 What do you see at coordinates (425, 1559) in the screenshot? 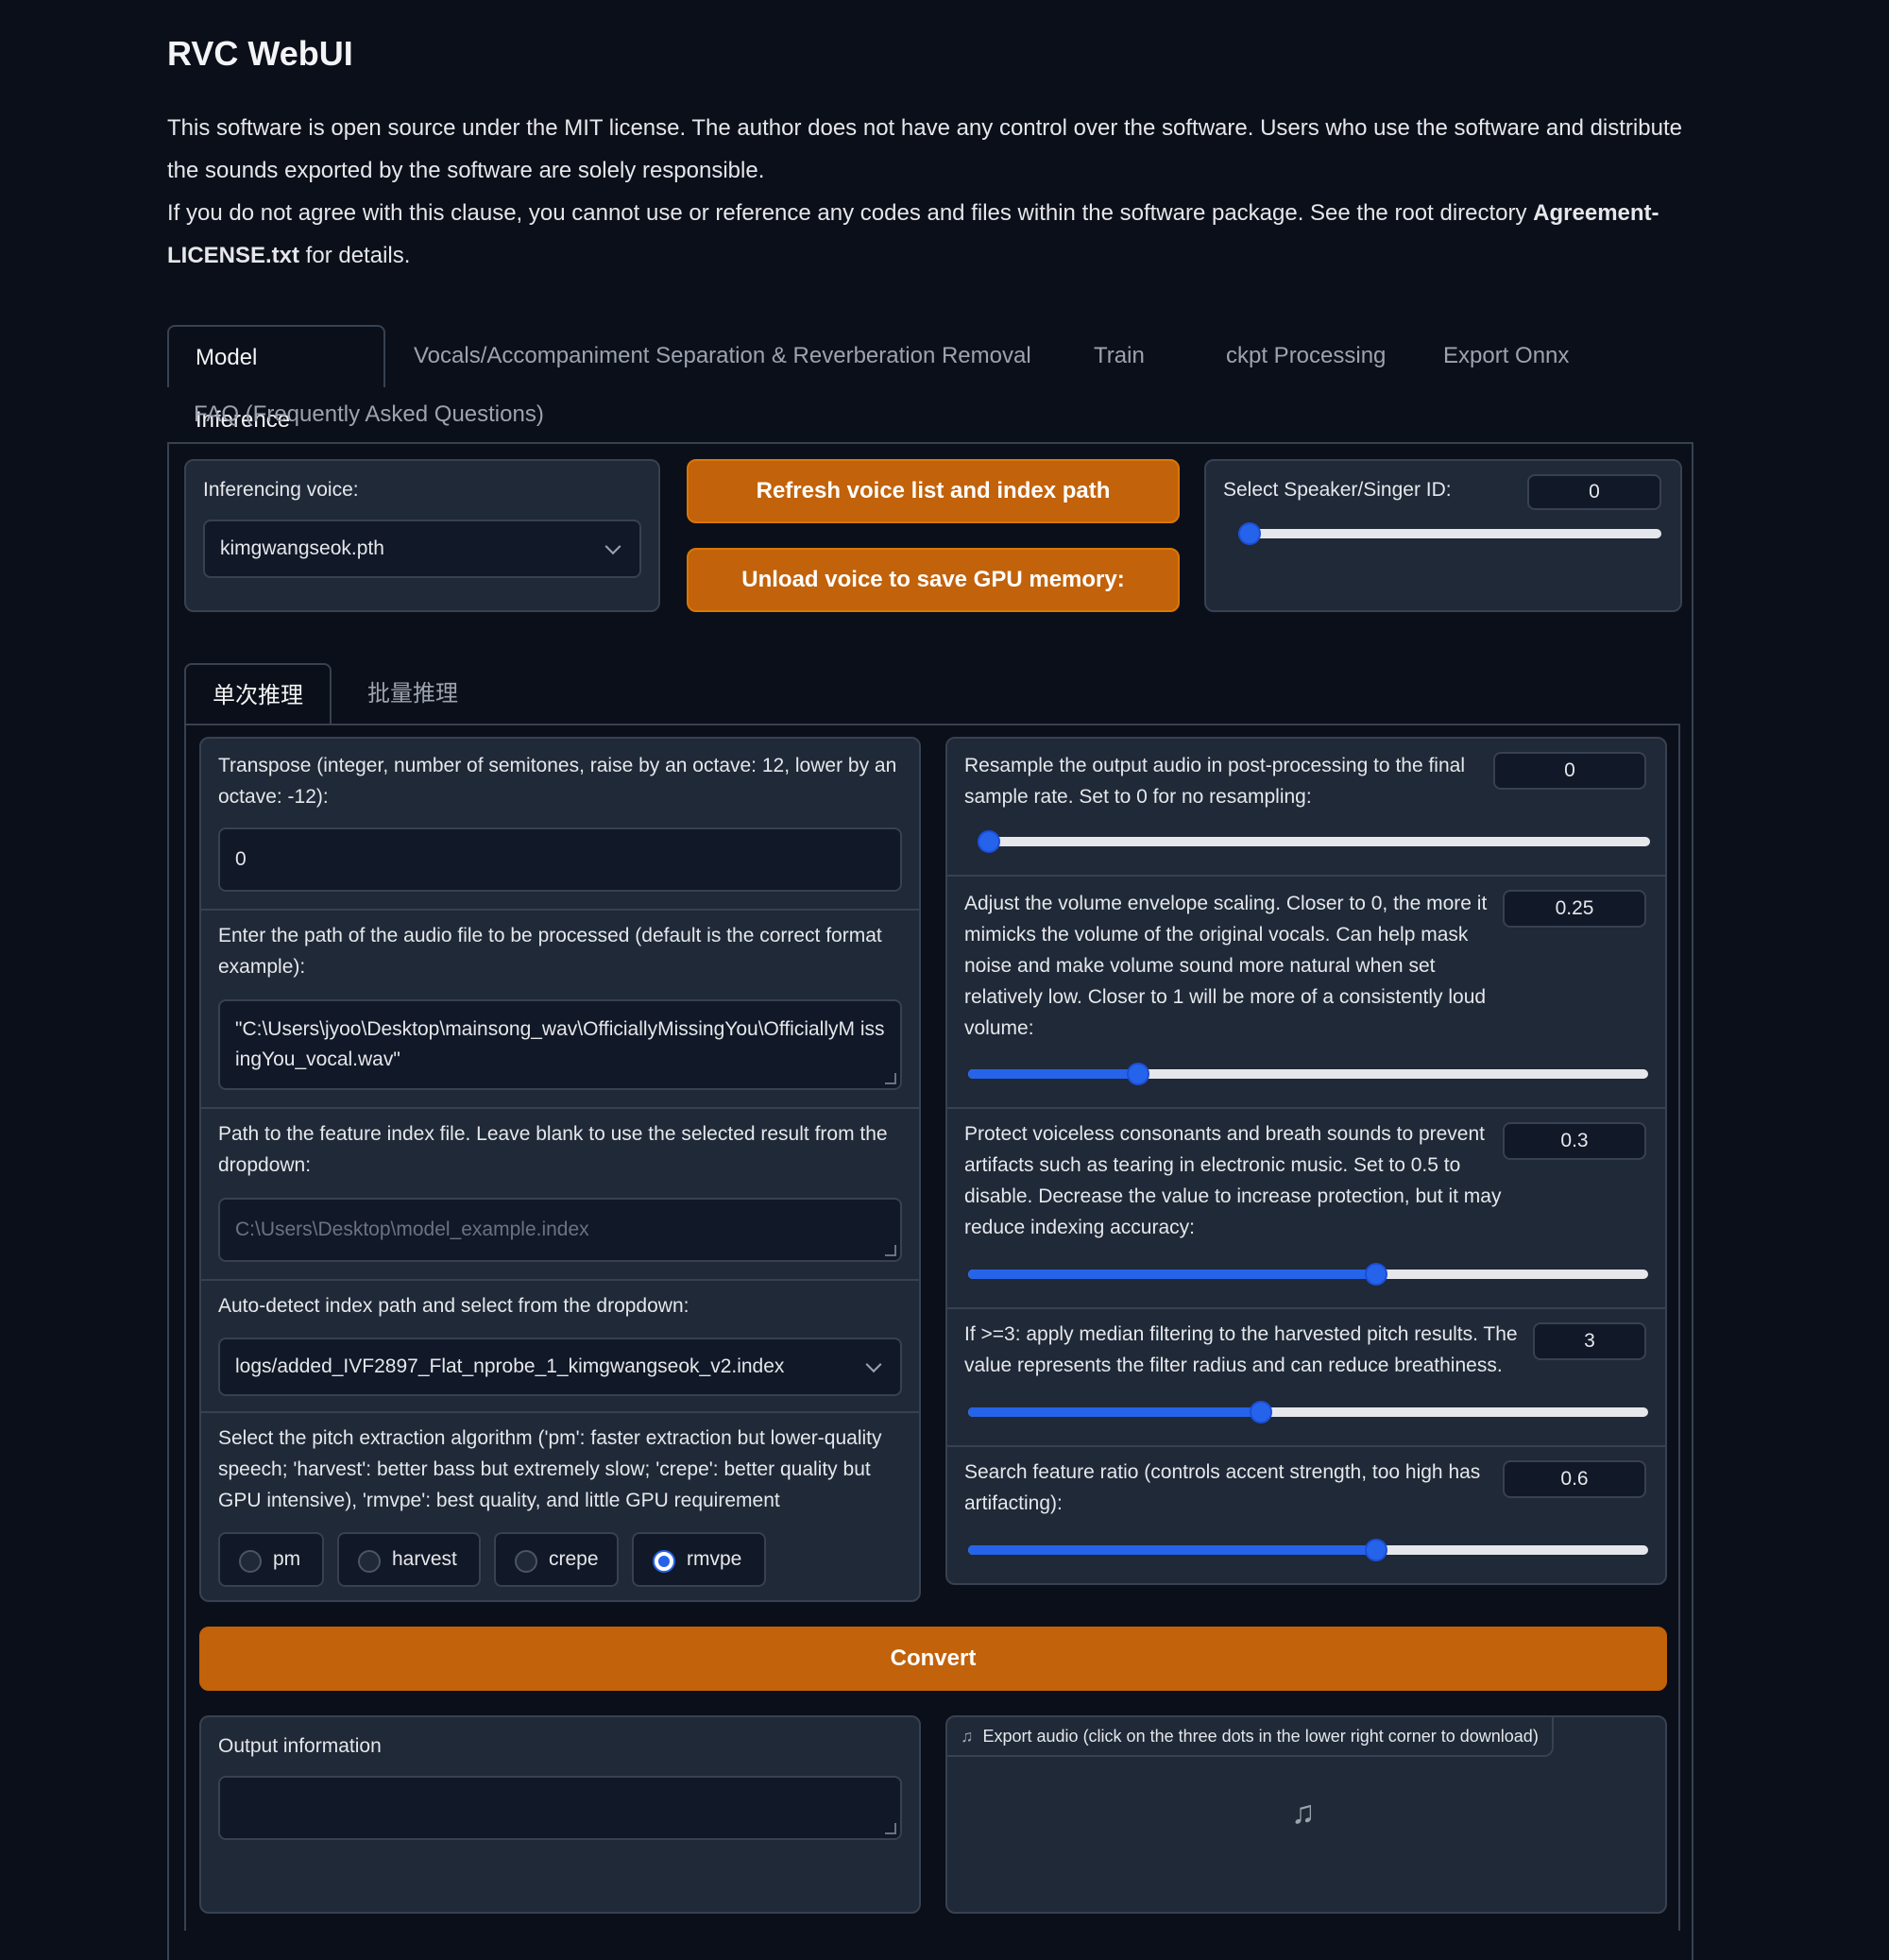
I see `pitch-option-label: harvest` at bounding box center [425, 1559].